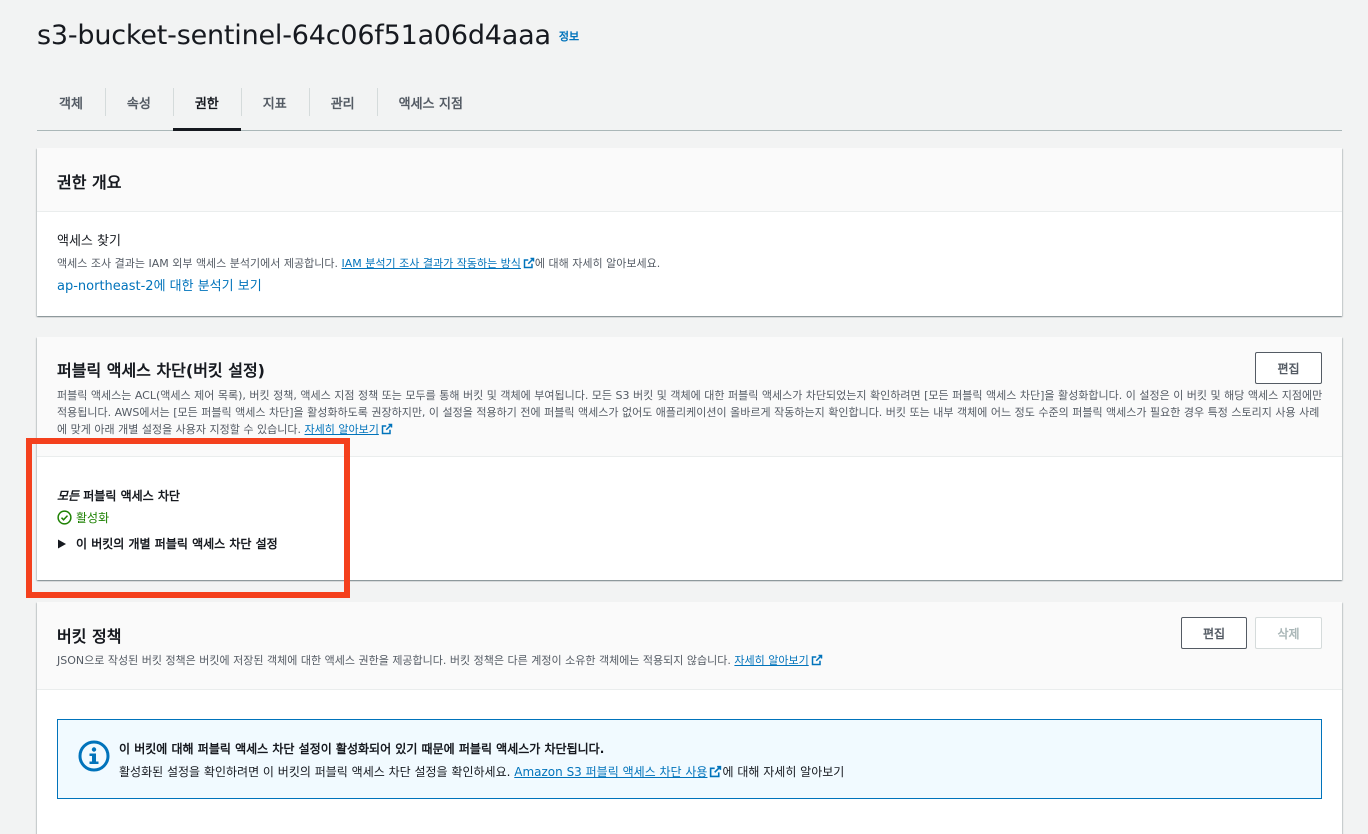 The image size is (1368, 834). I want to click on block-all-label: 모든 퍼블릭 액세스 차단, so click(167, 495).